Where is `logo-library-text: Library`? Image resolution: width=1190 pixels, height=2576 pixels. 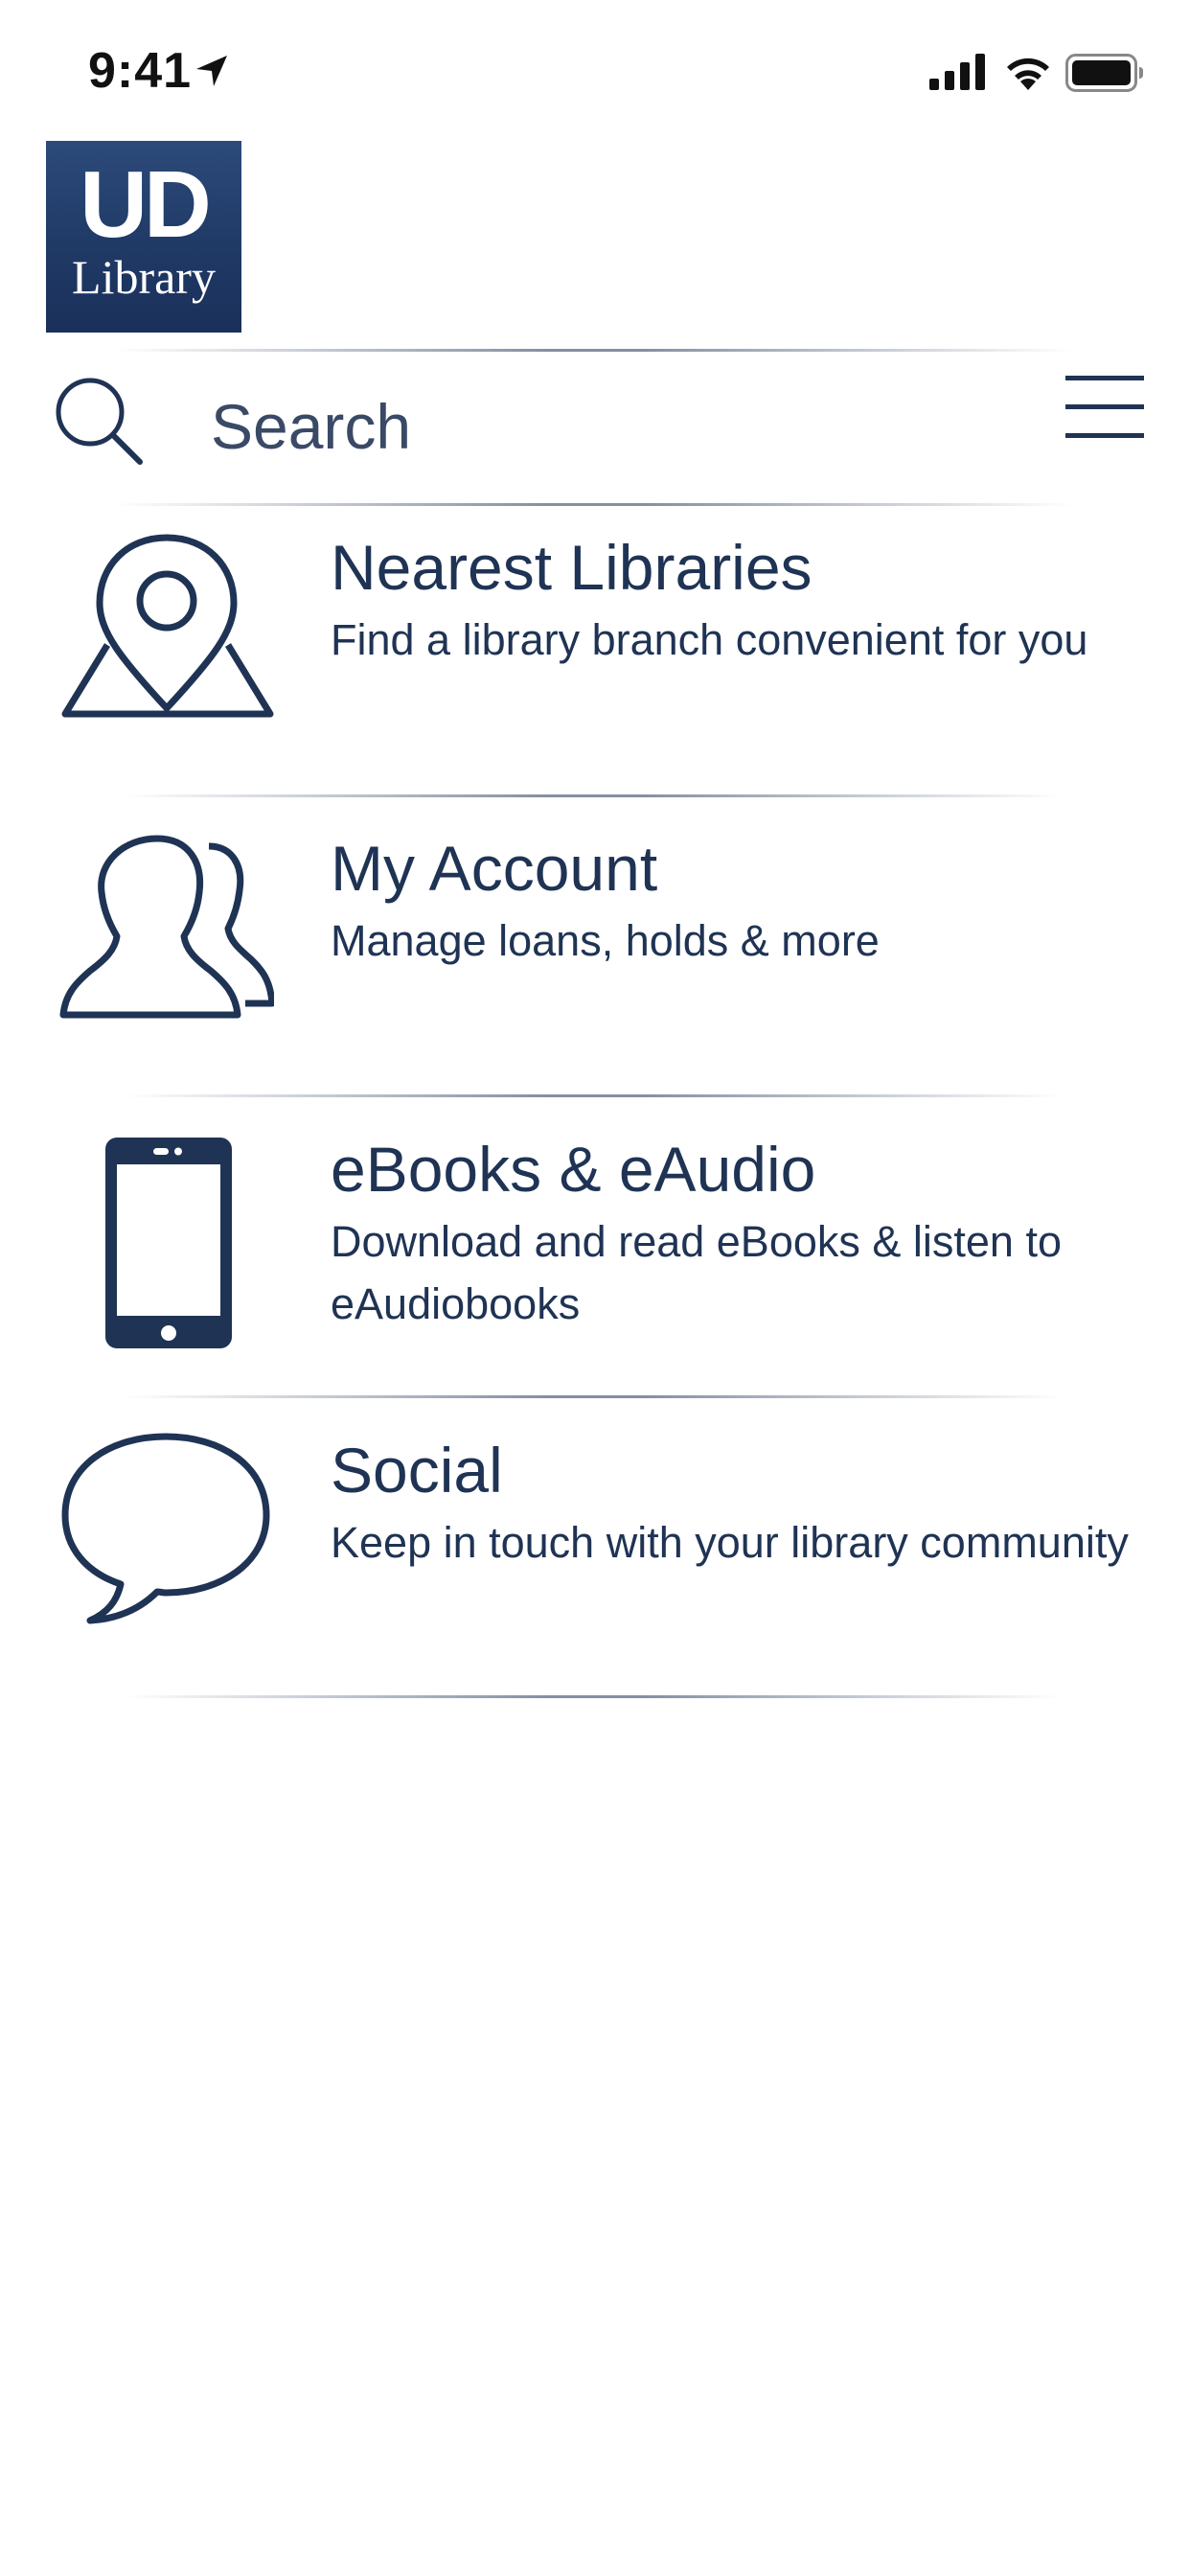 logo-library-text: Library is located at coordinates (144, 277).